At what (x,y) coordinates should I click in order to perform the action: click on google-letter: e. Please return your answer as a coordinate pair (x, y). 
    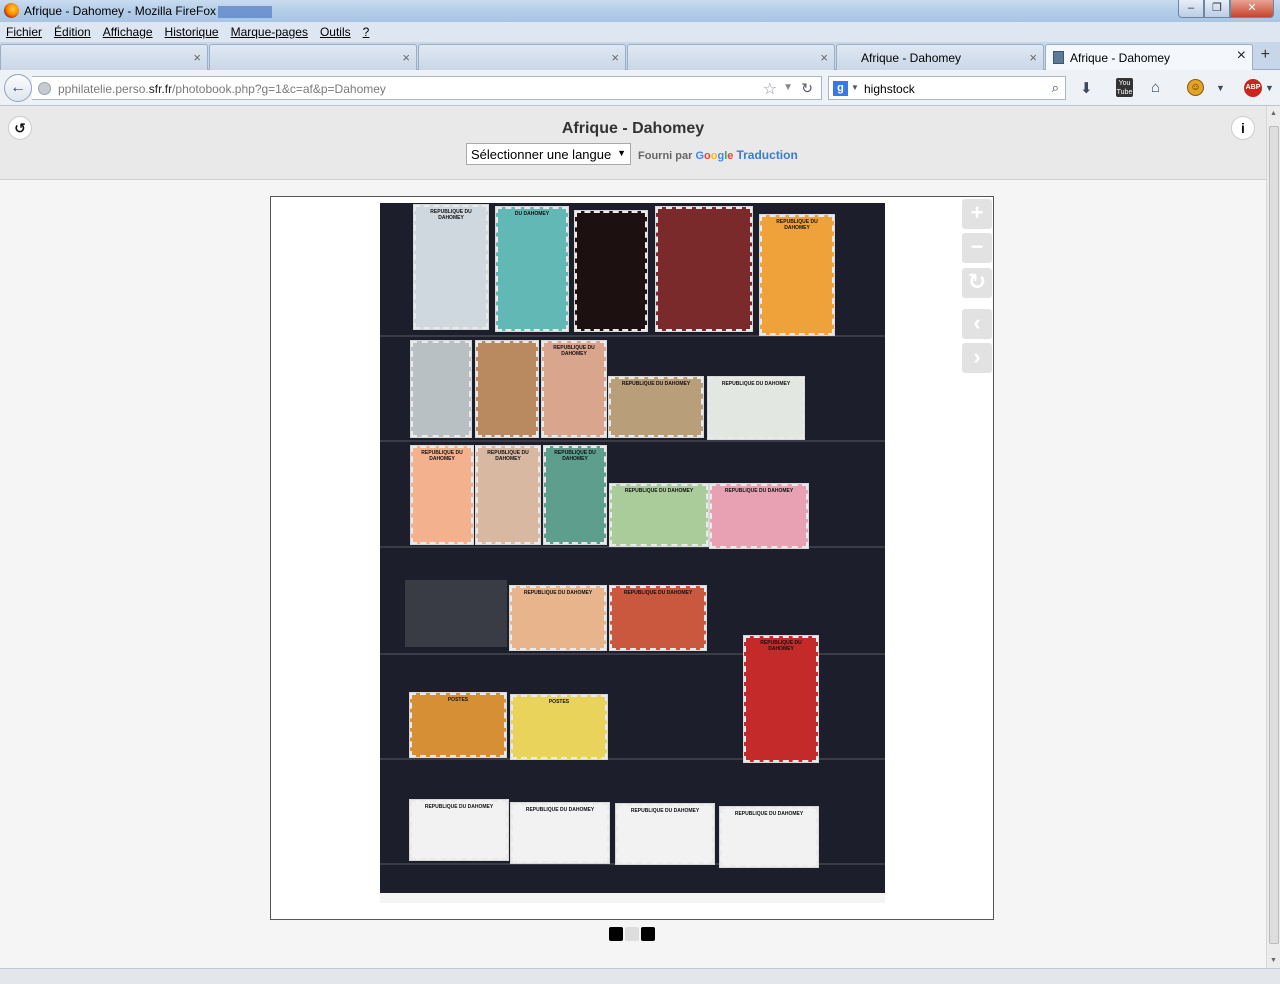
    Looking at the image, I should click on (730, 156).